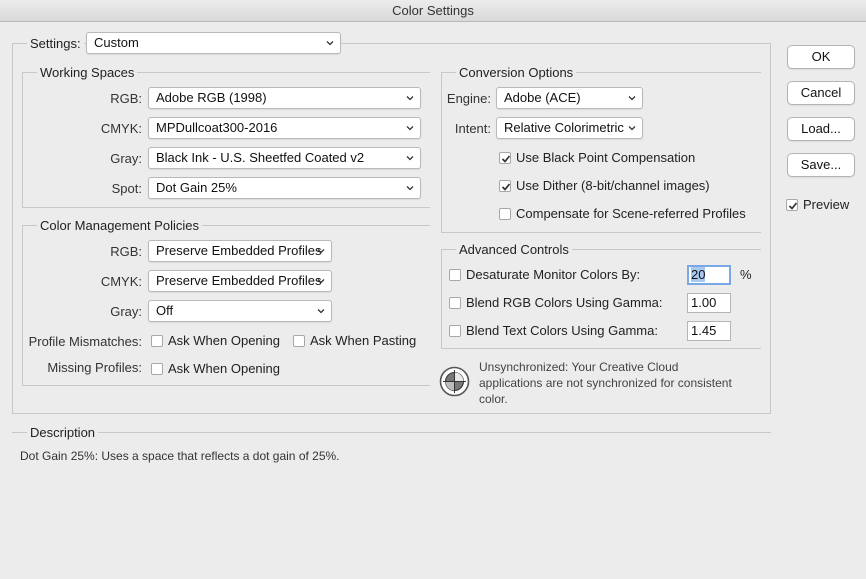 This screenshot has height=579, width=866. What do you see at coordinates (514, 249) in the screenshot?
I see `advanced-controls-title: Advanced Controls` at bounding box center [514, 249].